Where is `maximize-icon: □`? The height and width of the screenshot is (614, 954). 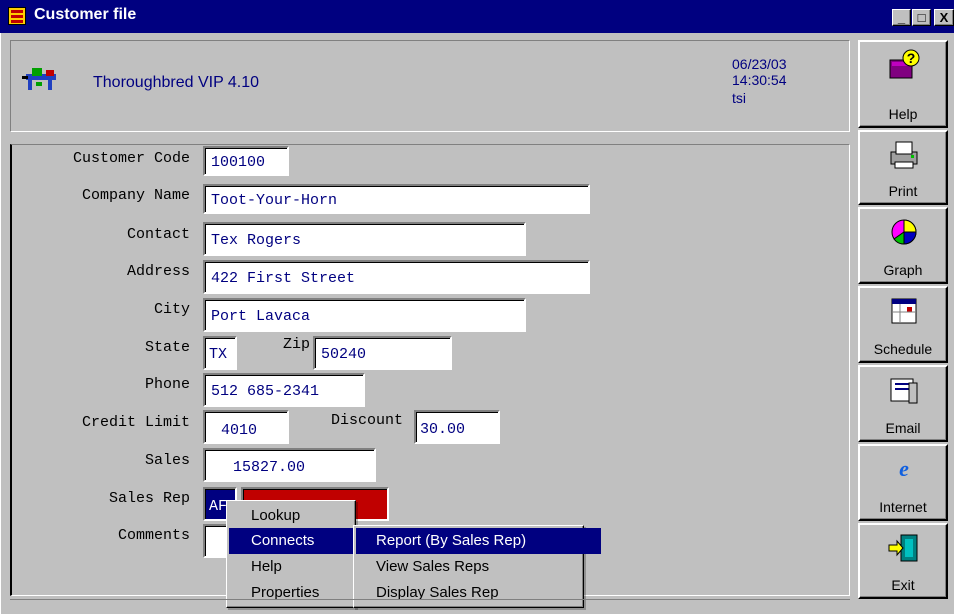 maximize-icon: □ is located at coordinates (921, 17).